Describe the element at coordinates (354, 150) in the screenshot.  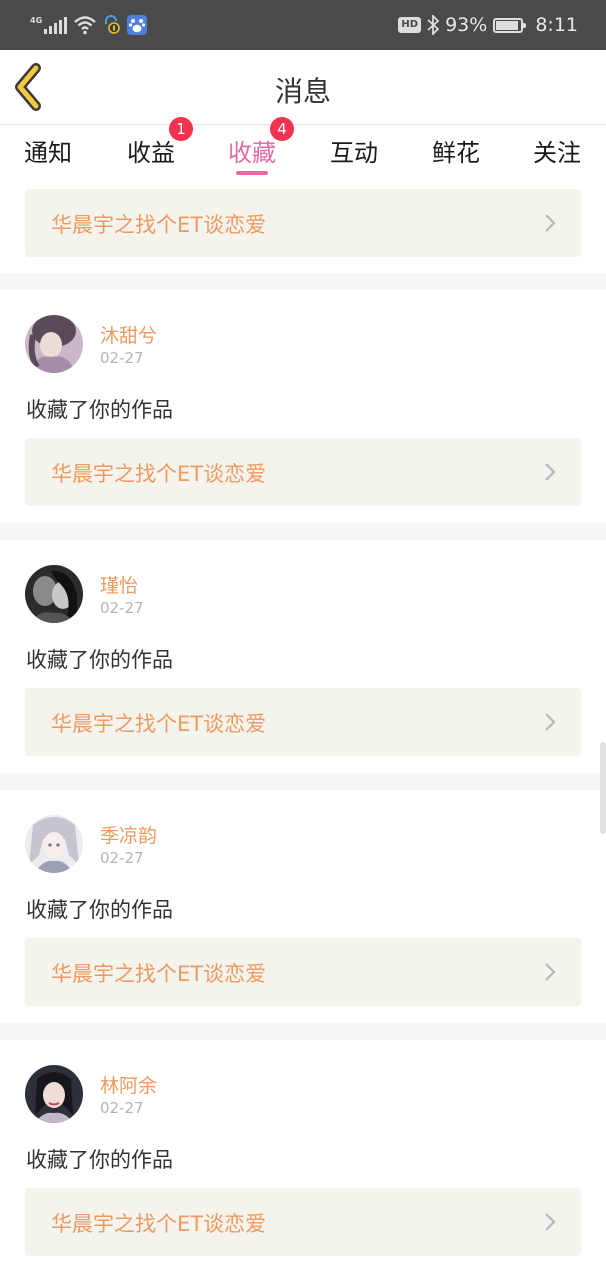
I see `tab-interactions: 互动` at that location.